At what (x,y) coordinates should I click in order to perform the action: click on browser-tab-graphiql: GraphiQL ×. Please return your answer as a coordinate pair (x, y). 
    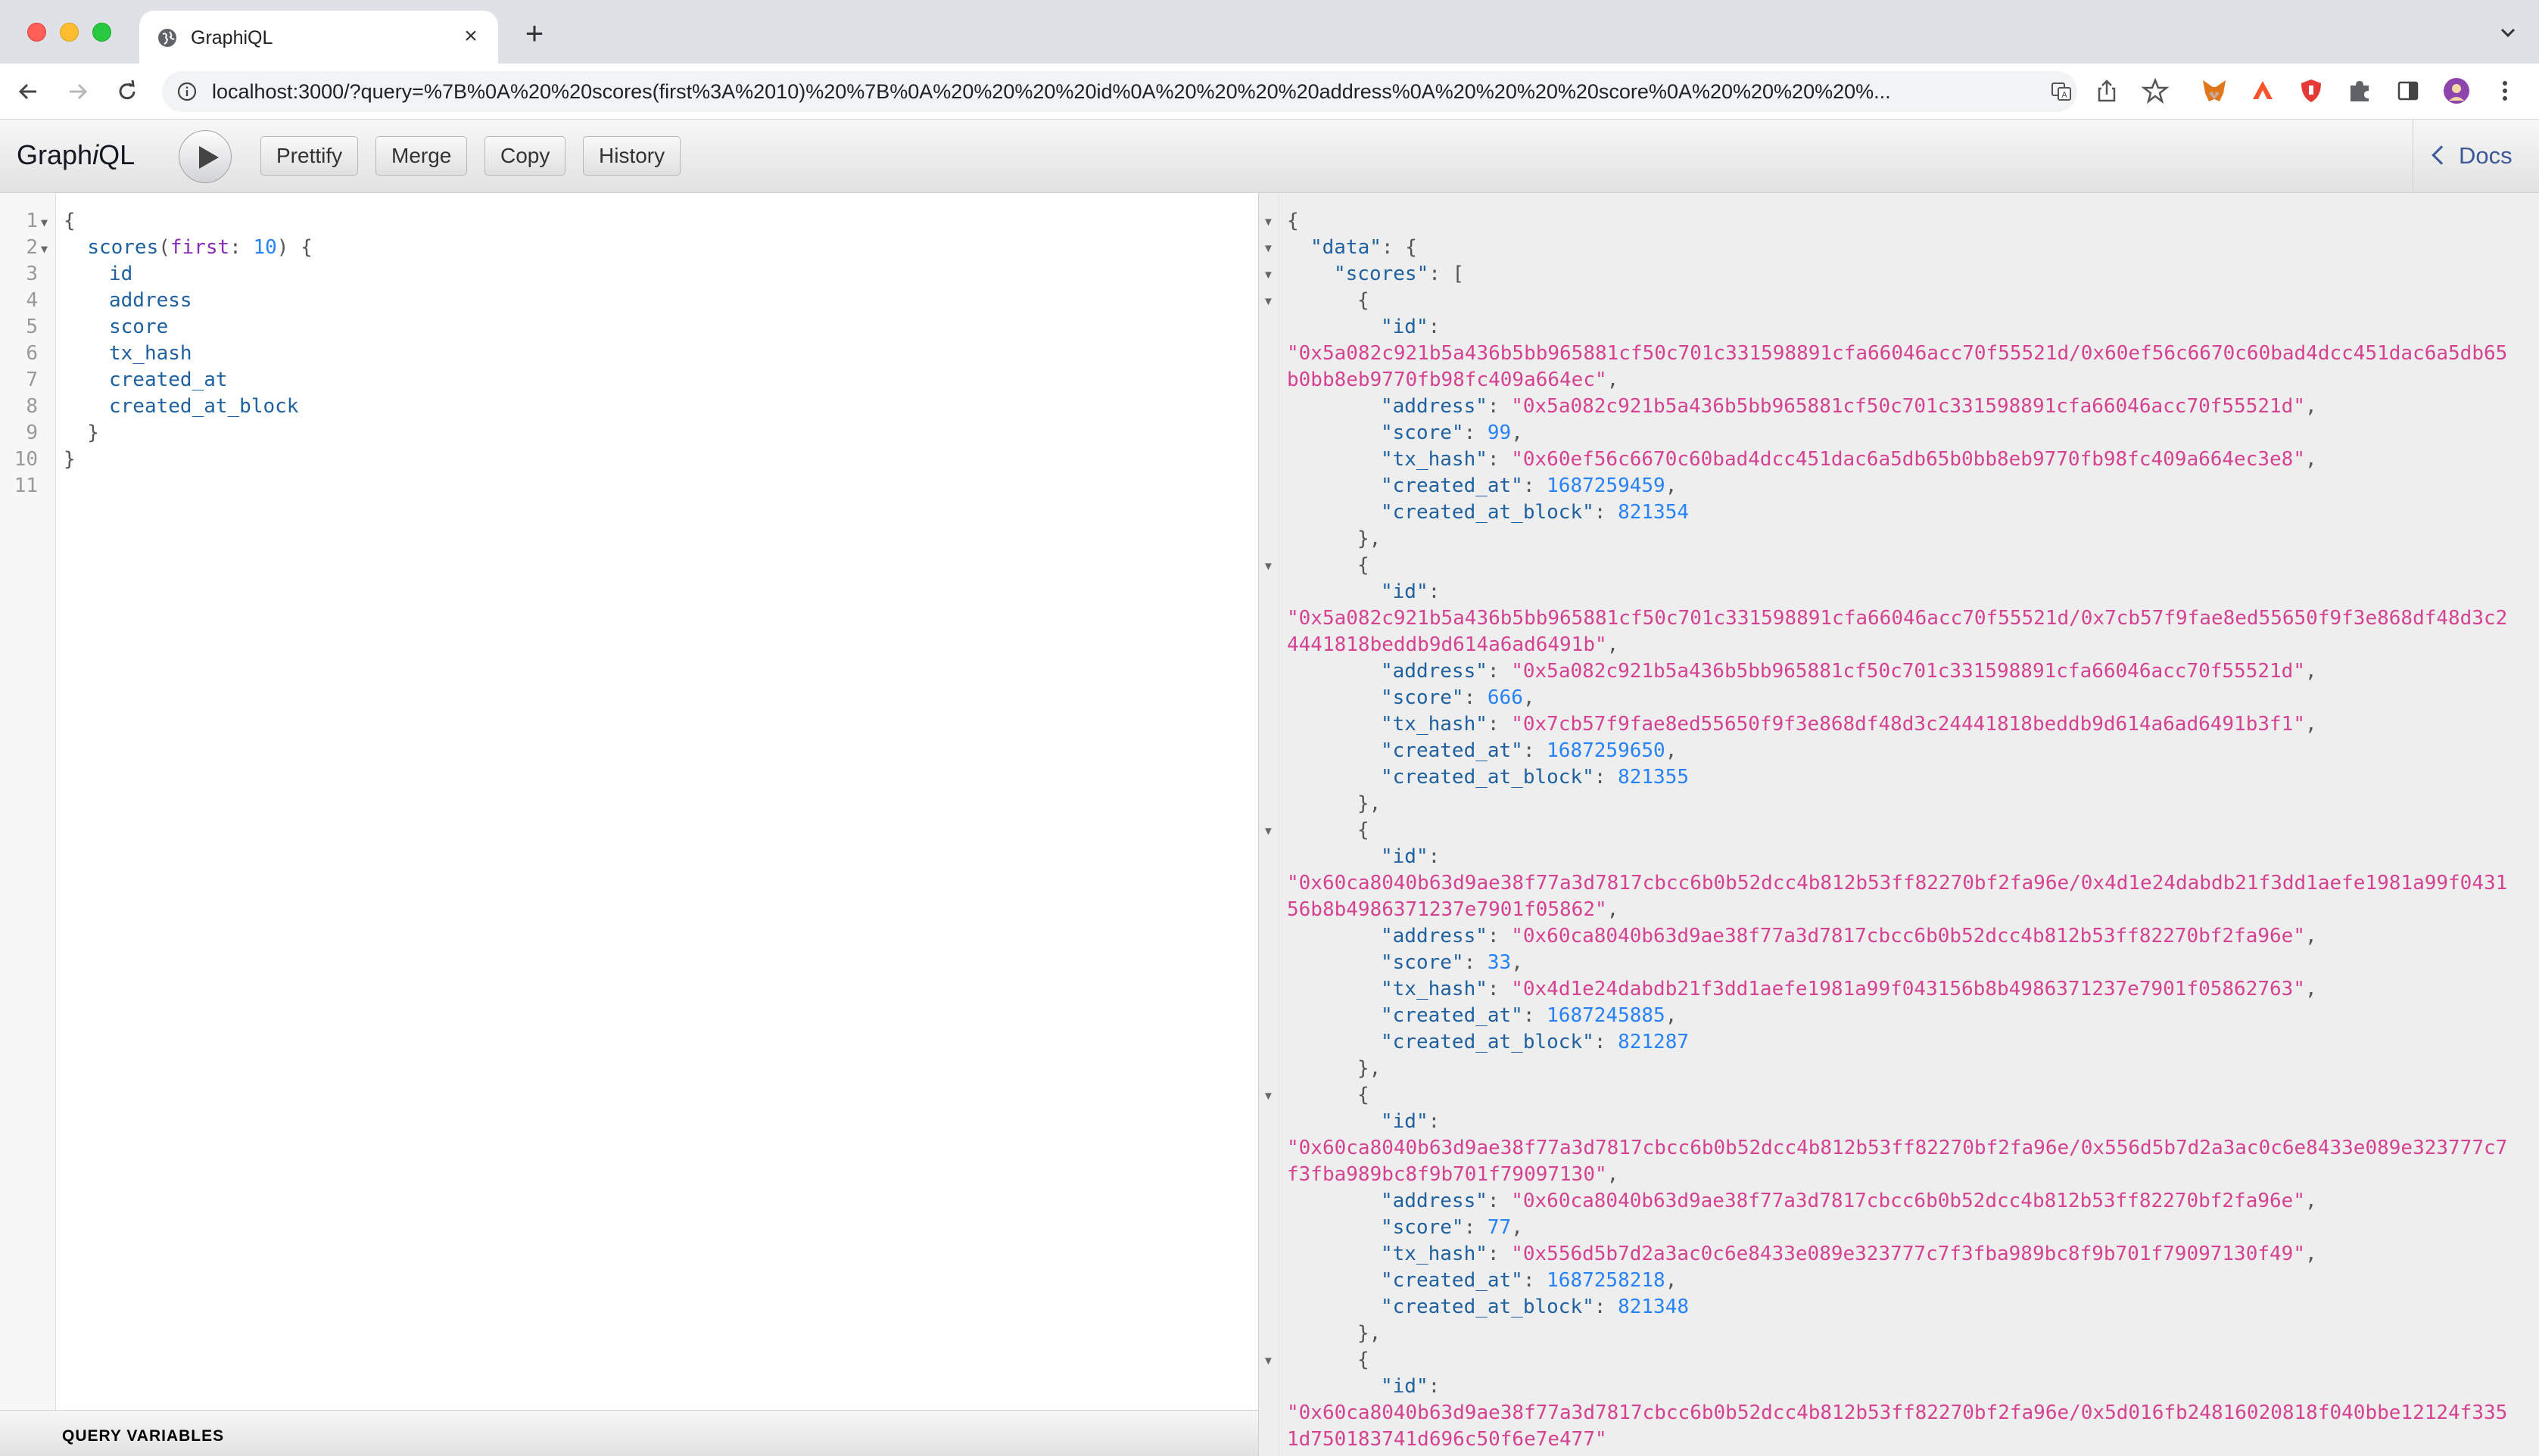
    Looking at the image, I should click on (319, 38).